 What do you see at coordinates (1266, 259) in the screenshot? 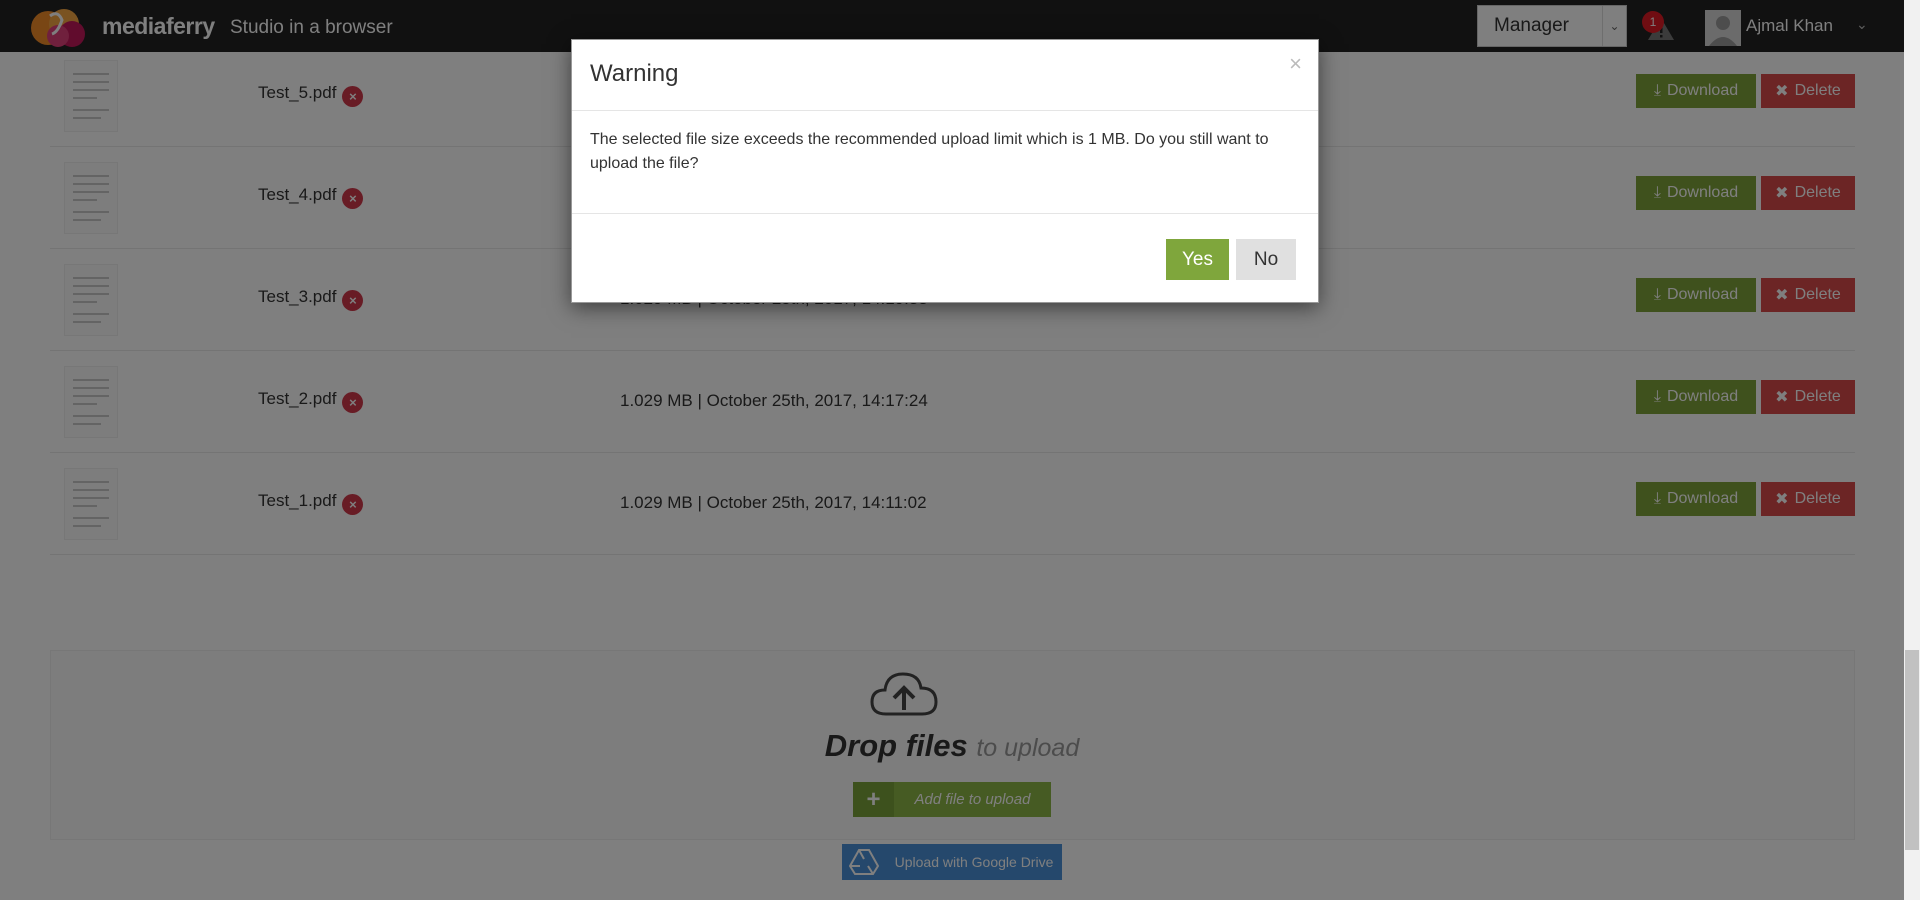
I see `no-button: No` at bounding box center [1266, 259].